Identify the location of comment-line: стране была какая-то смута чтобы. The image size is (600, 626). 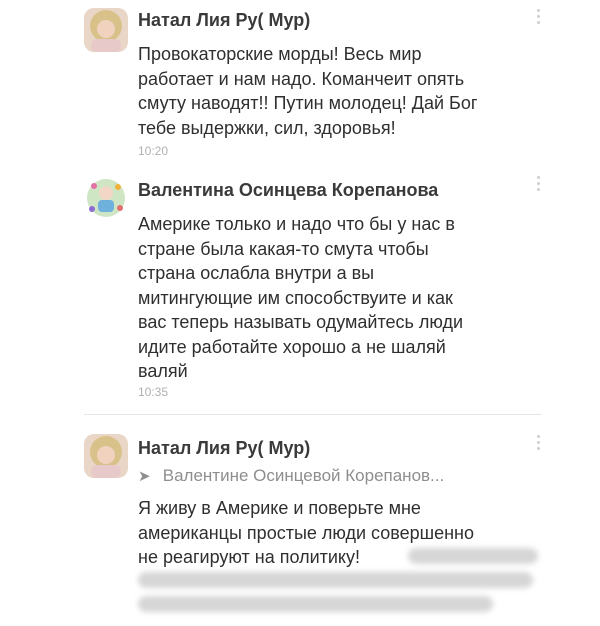
(283, 248).